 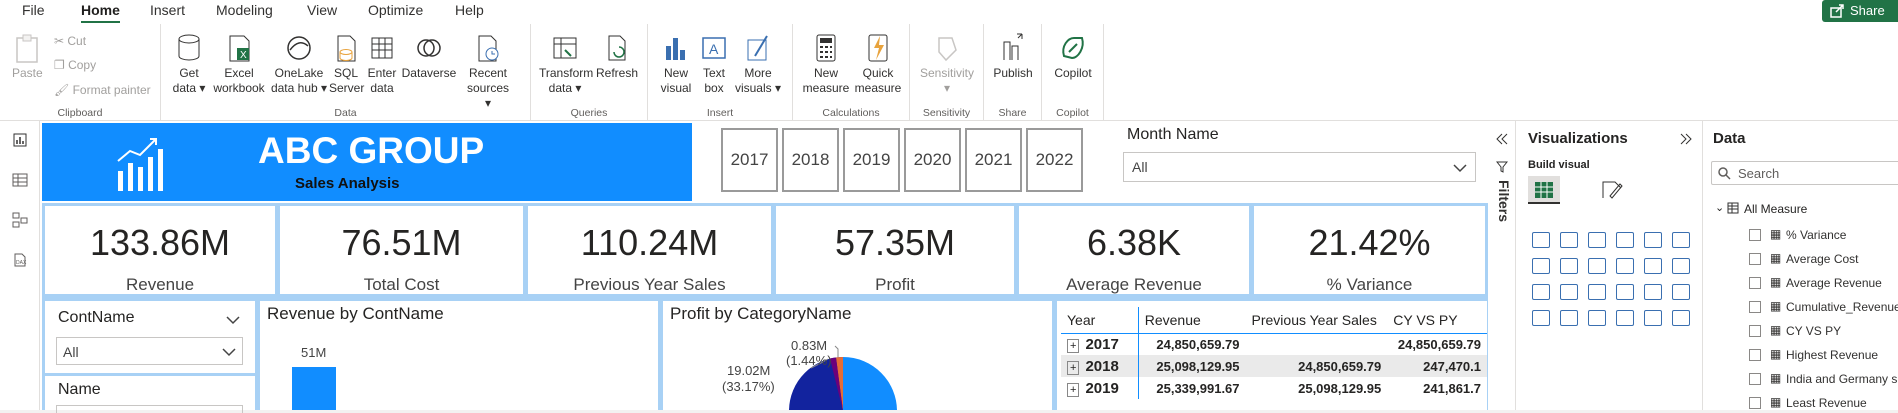 I want to click on stacked-bar-icon, so click(x=1541, y=240).